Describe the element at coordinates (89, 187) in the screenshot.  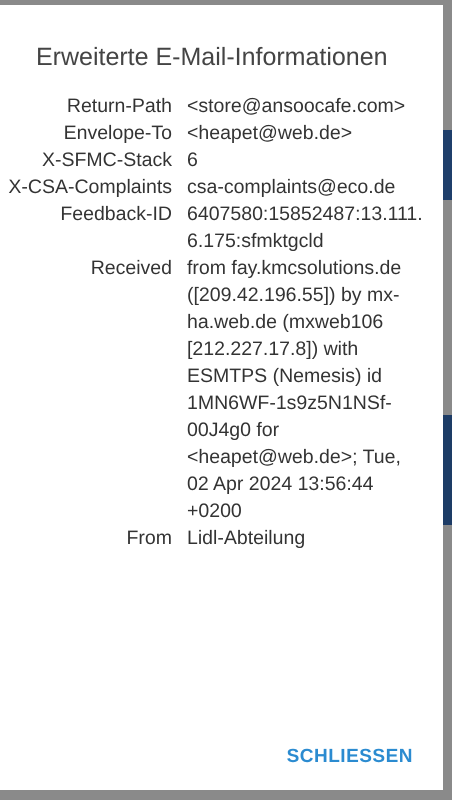
I see `header-name: X-CSA-Complaints` at that location.